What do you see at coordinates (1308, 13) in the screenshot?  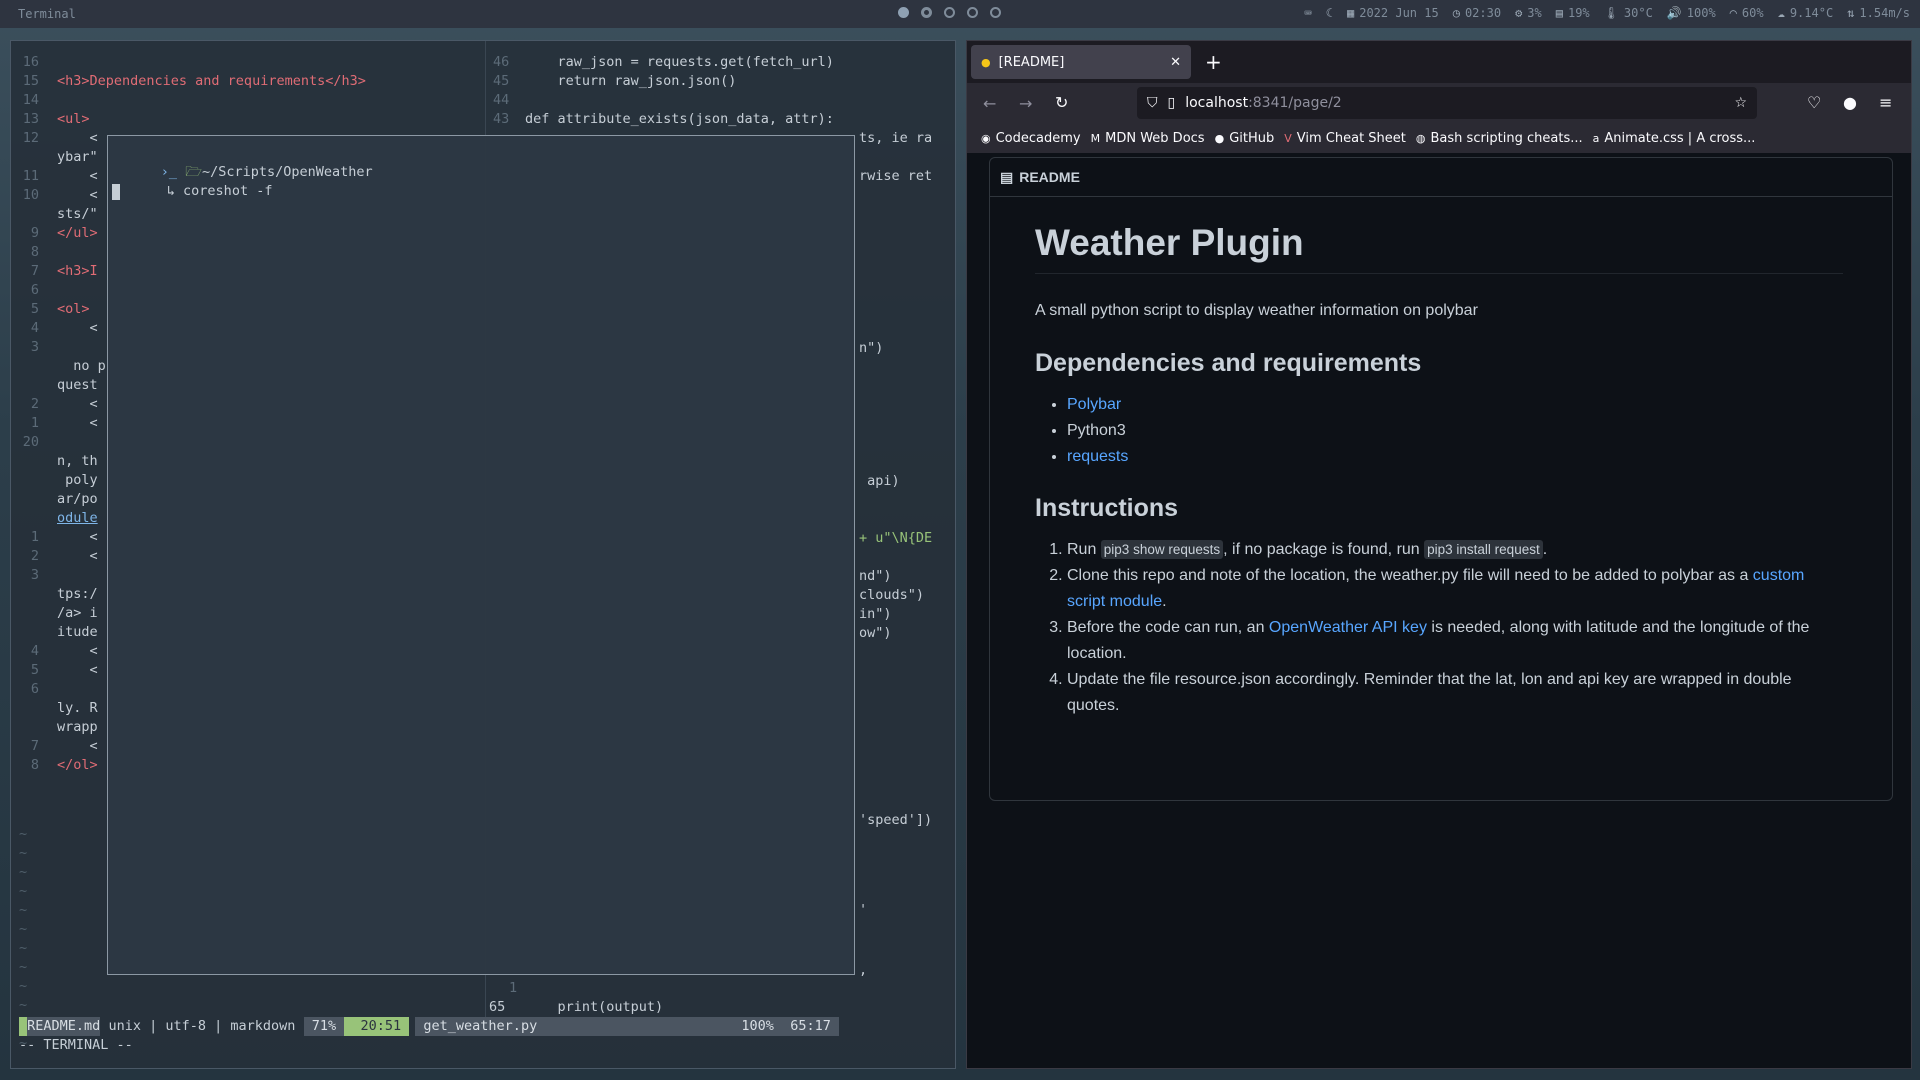 I see `keyboard-icon: ⌨` at bounding box center [1308, 13].